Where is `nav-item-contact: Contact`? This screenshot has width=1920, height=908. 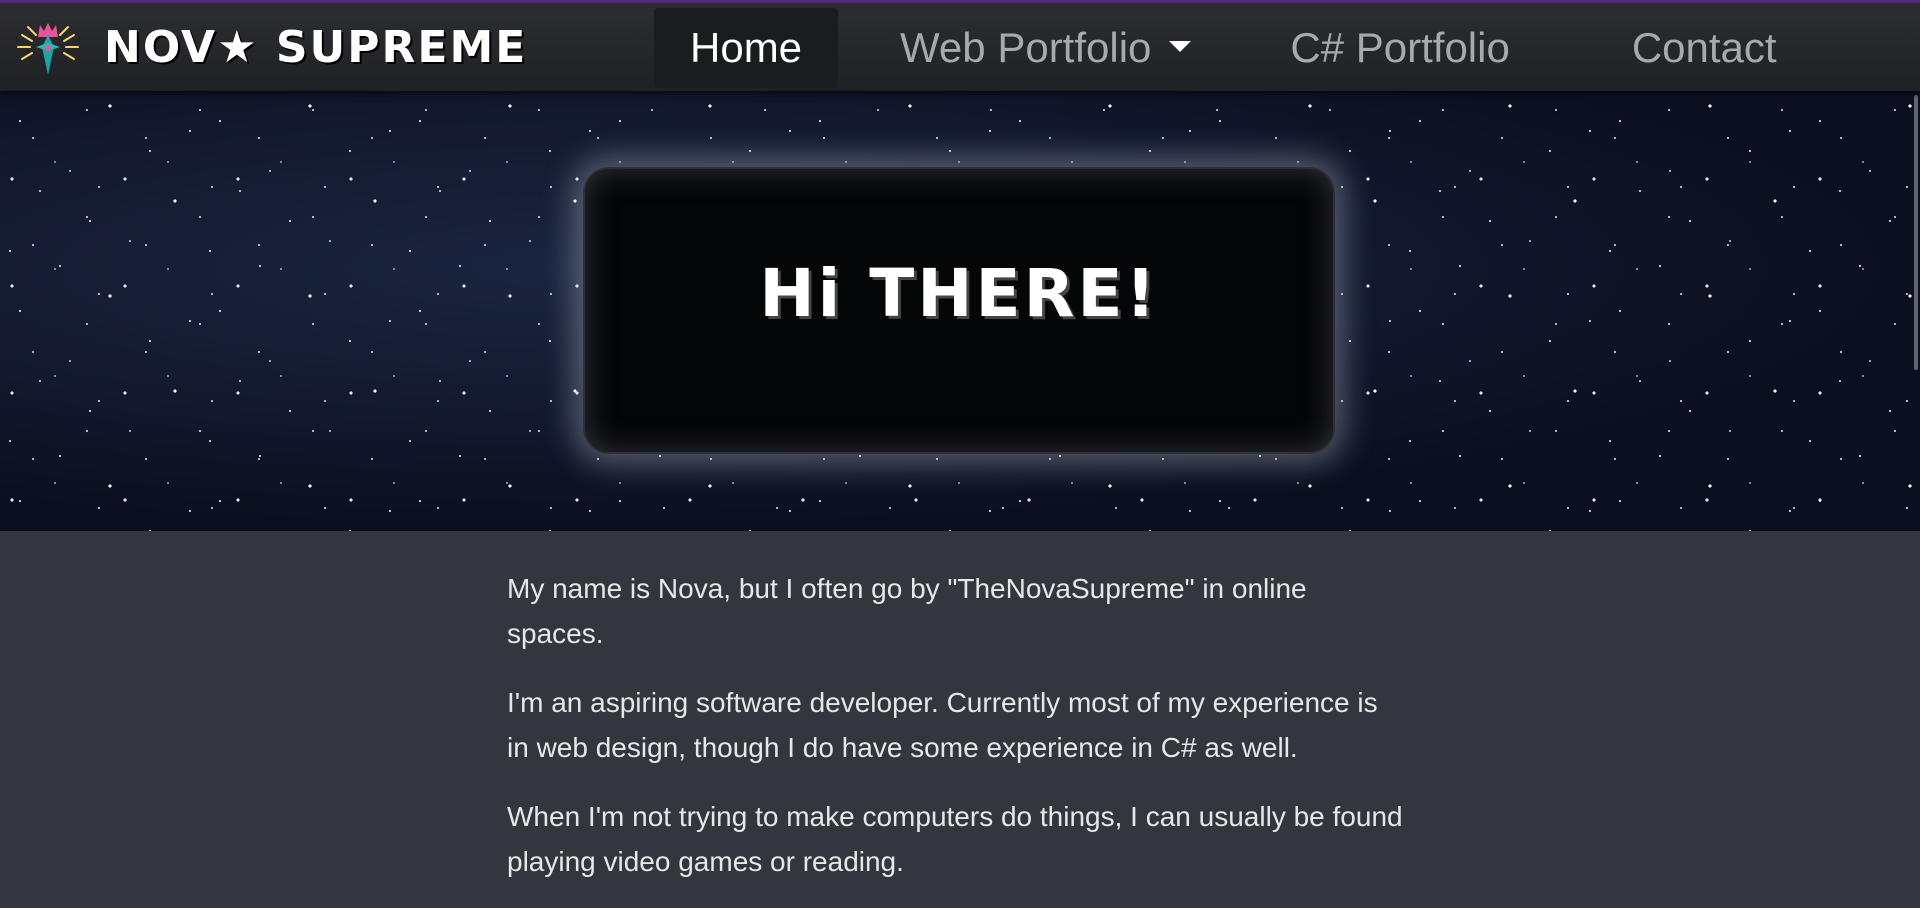 nav-item-contact: Contact is located at coordinates (1689, 48).